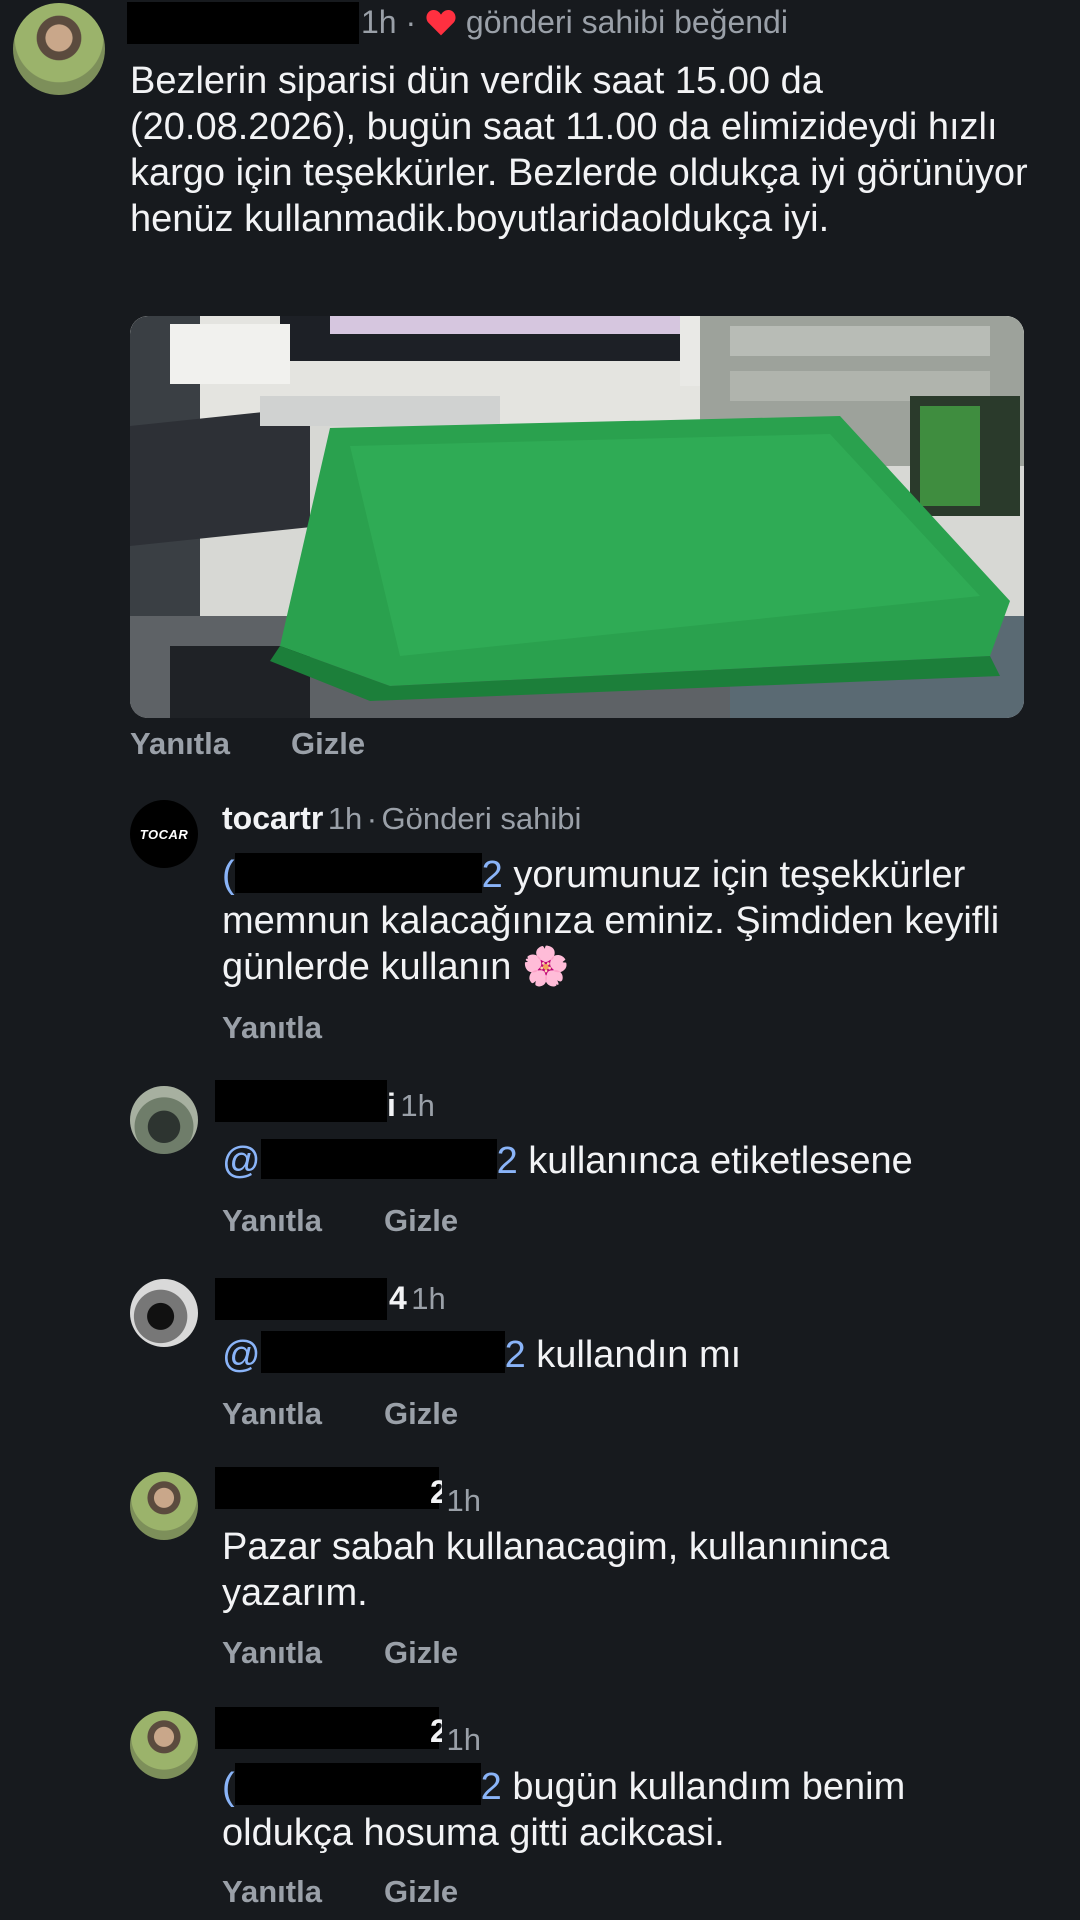 The height and width of the screenshot is (1920, 1080). I want to click on tocar-logo: TOCAR, so click(164, 834).